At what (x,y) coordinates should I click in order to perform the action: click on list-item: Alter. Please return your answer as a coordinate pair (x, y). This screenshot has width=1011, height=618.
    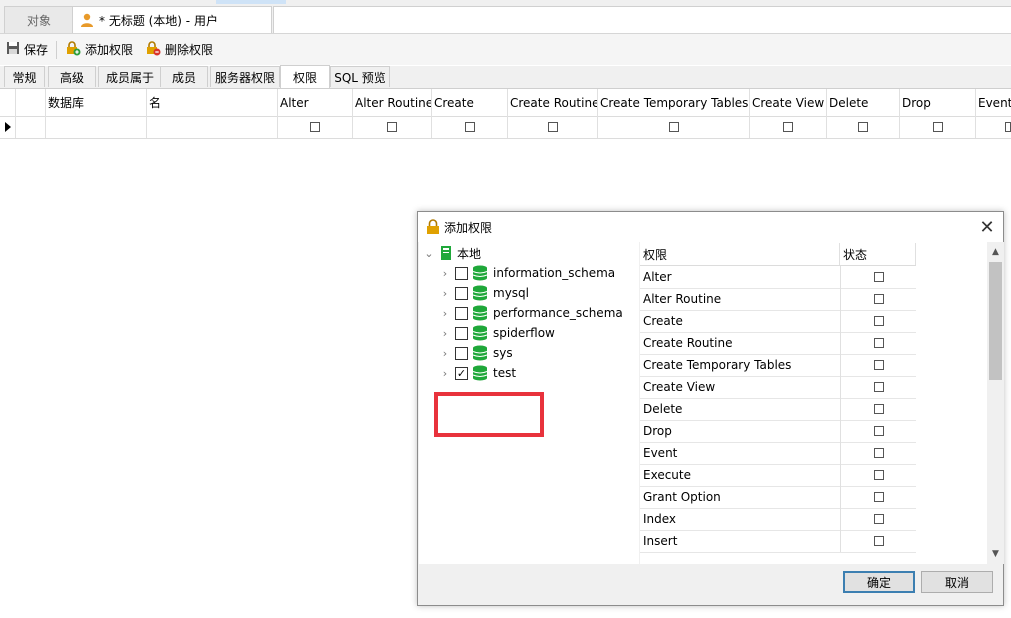
    Looking at the image, I should click on (778, 277).